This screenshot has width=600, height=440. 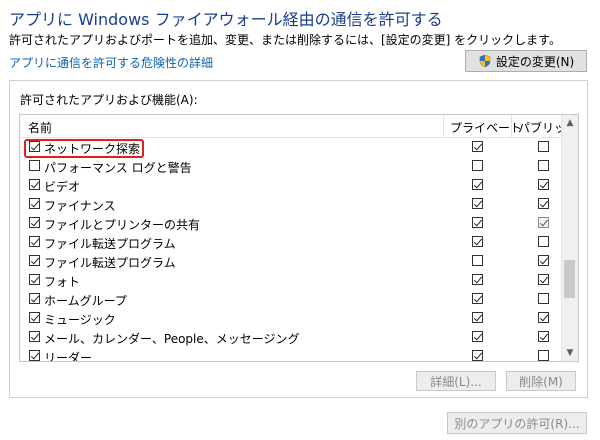 What do you see at coordinates (80, 206) in the screenshot?
I see `app-name: ファイナンス` at bounding box center [80, 206].